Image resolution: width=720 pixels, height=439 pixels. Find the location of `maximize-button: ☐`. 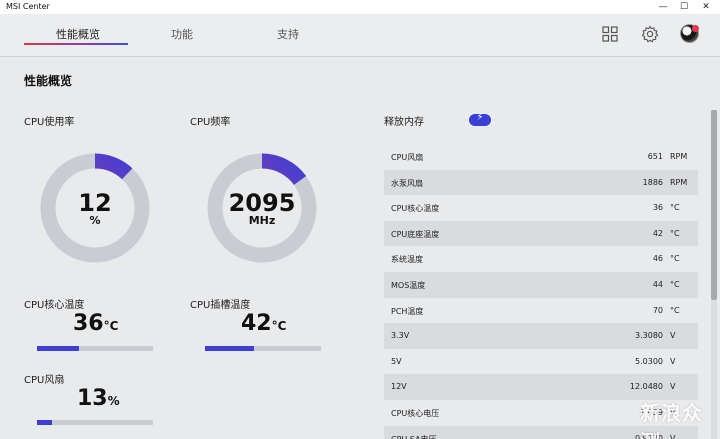

maximize-button: ☐ is located at coordinates (684, 7).